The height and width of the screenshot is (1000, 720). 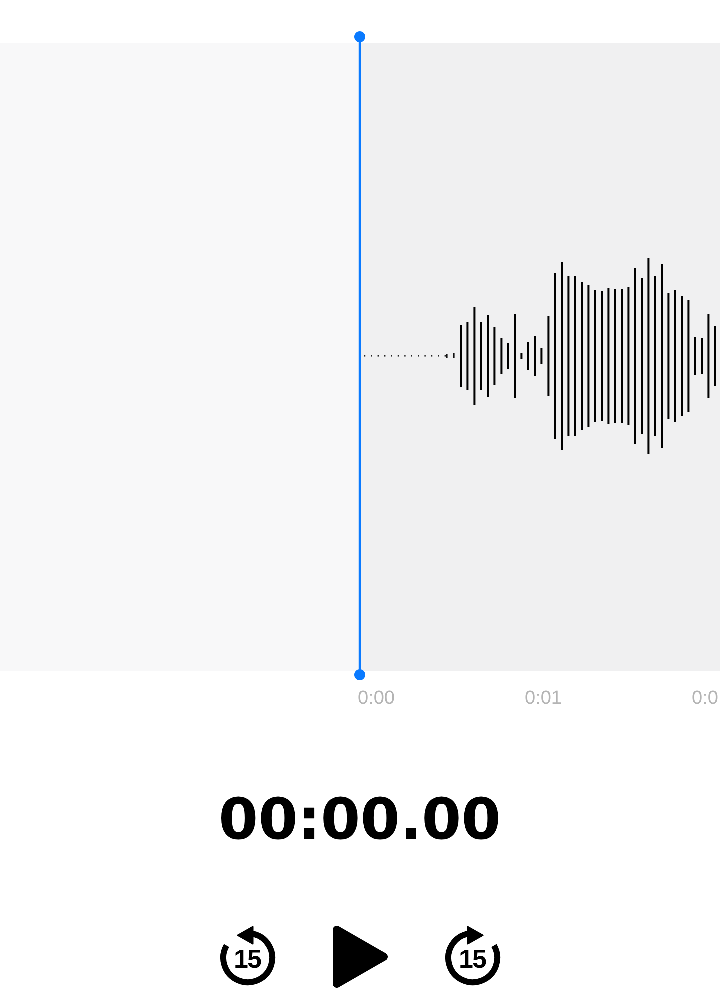 I want to click on skip-back-button: 15, so click(x=248, y=956).